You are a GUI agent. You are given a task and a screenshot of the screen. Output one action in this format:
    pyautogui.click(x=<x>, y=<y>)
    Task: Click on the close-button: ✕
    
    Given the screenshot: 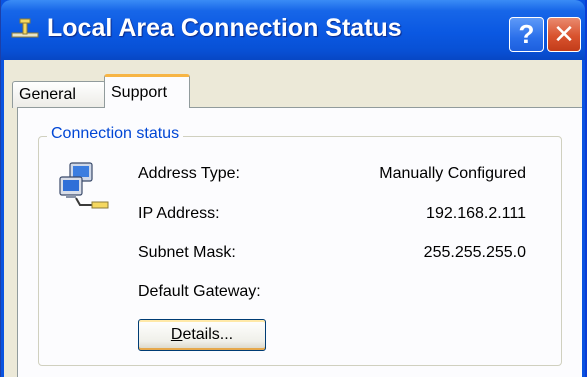 What is the action you would take?
    pyautogui.click(x=564, y=34)
    